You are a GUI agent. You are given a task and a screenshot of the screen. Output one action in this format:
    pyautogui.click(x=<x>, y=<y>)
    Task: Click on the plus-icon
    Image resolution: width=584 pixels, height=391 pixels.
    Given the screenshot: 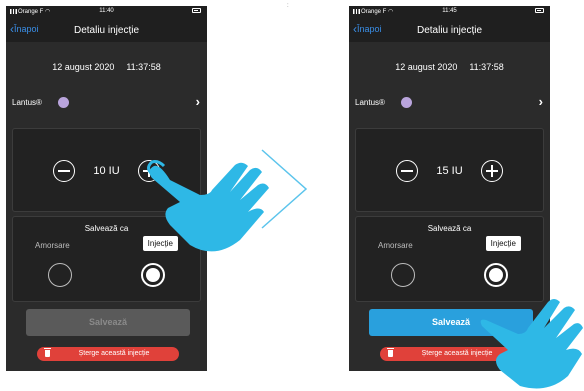 What is the action you would take?
    pyautogui.click(x=491, y=171)
    